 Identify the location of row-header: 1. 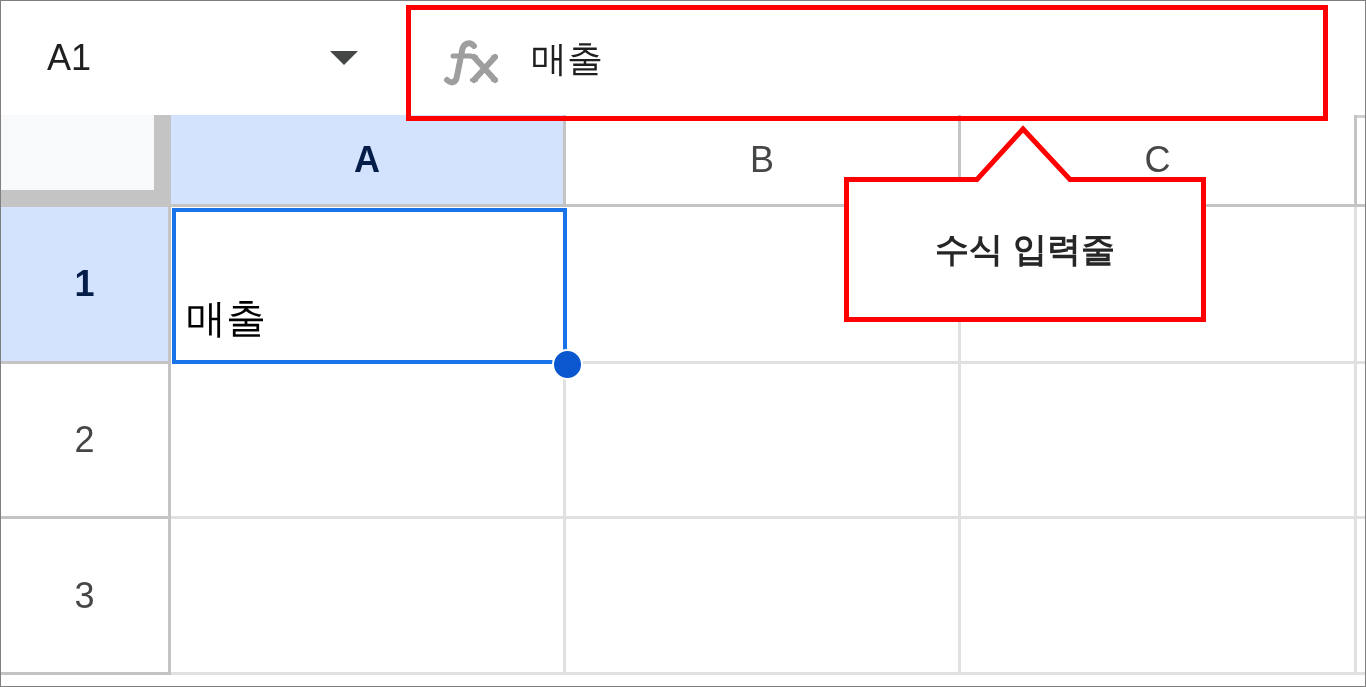
(86, 285).